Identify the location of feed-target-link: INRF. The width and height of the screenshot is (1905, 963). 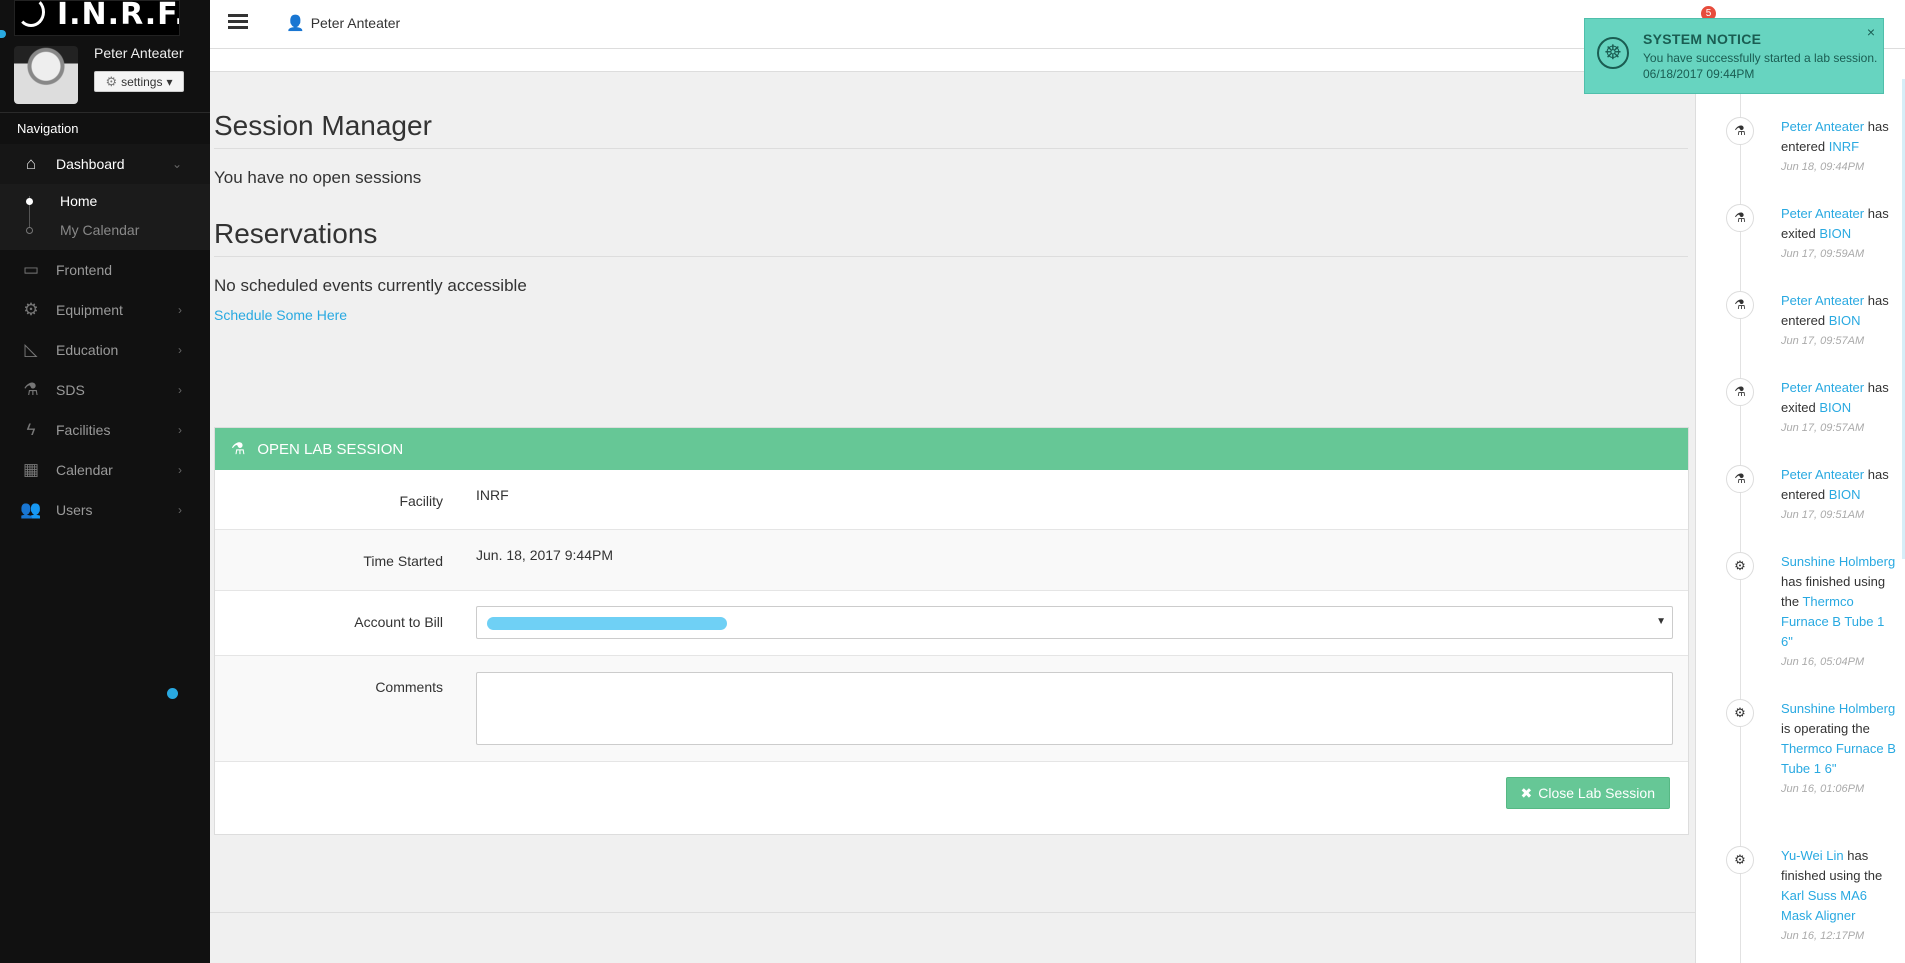
(1844, 146).